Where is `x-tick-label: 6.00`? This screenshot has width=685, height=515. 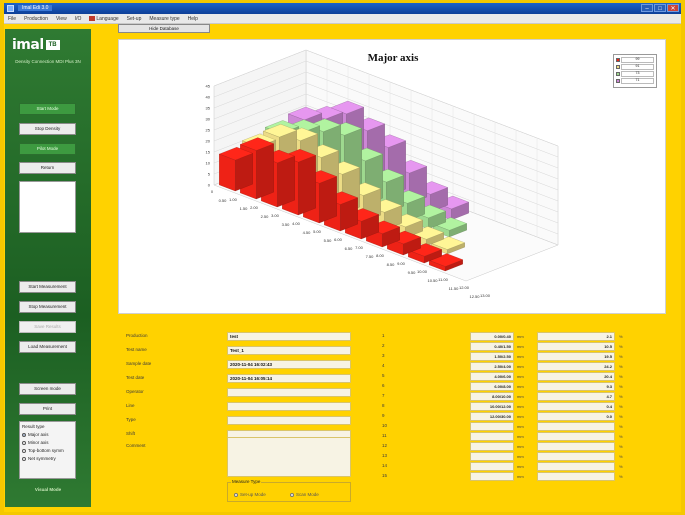 x-tick-label: 6.00 is located at coordinates (338, 239).